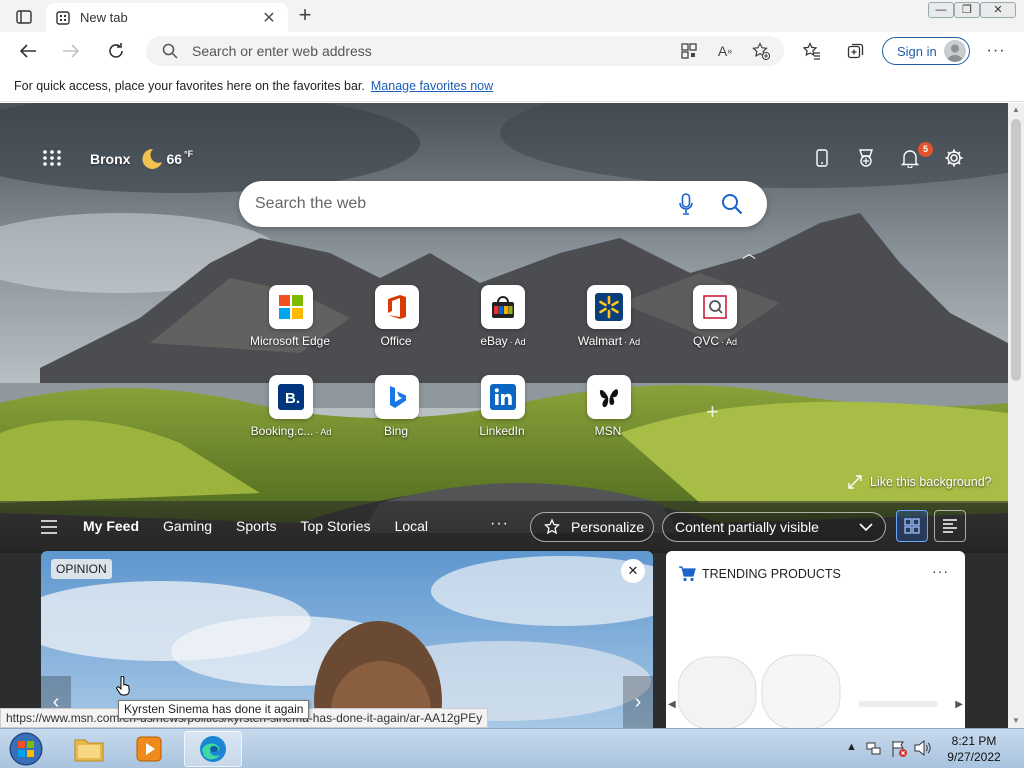 Image resolution: width=1024 pixels, height=768 pixels. I want to click on microphone-icon, so click(686, 204).